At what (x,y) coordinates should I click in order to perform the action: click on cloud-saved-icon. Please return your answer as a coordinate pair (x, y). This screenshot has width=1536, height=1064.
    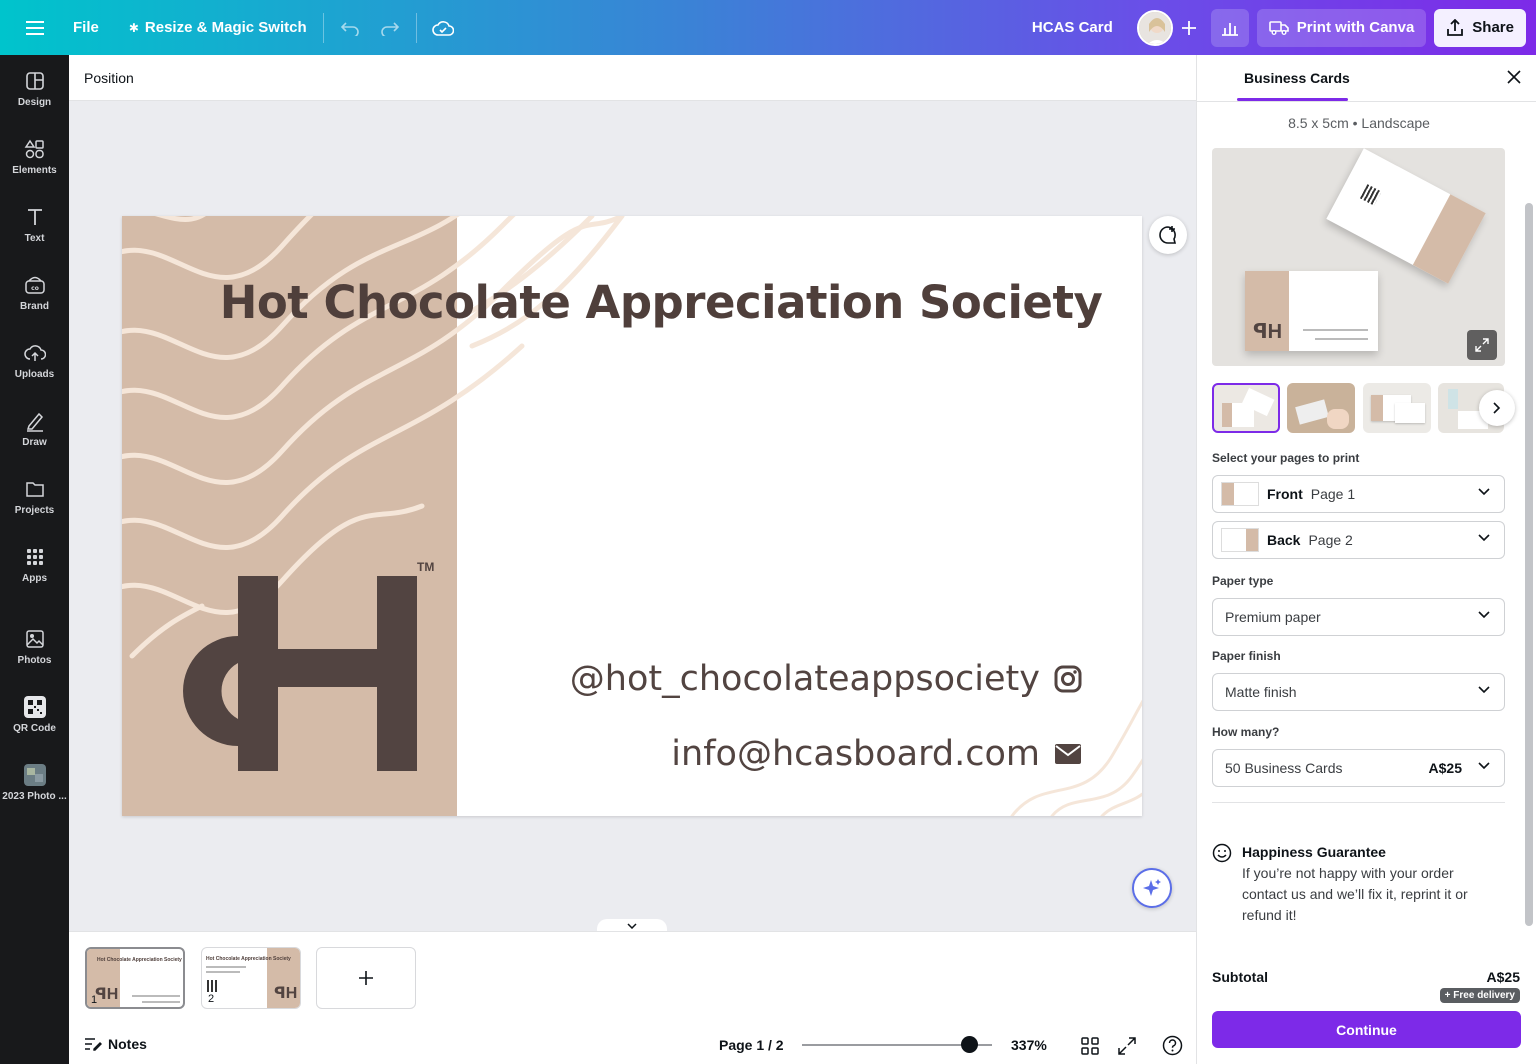
    Looking at the image, I should click on (443, 28).